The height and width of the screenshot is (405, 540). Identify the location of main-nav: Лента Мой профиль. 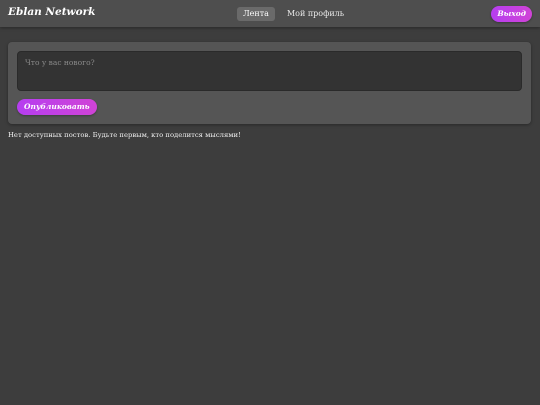
(293, 14).